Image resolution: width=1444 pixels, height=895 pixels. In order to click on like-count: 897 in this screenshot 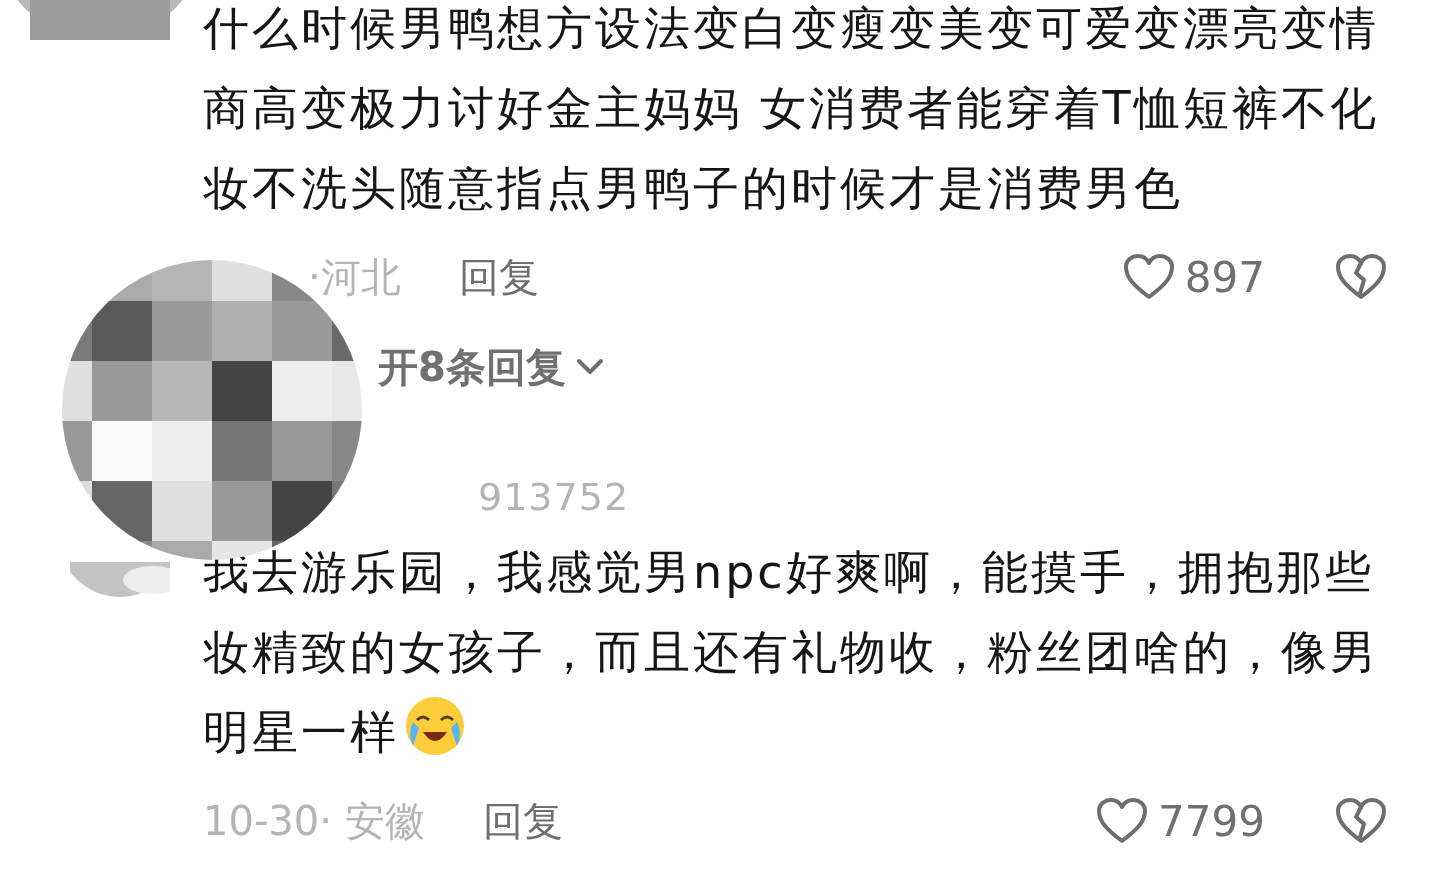, I will do `click(1224, 277)`.